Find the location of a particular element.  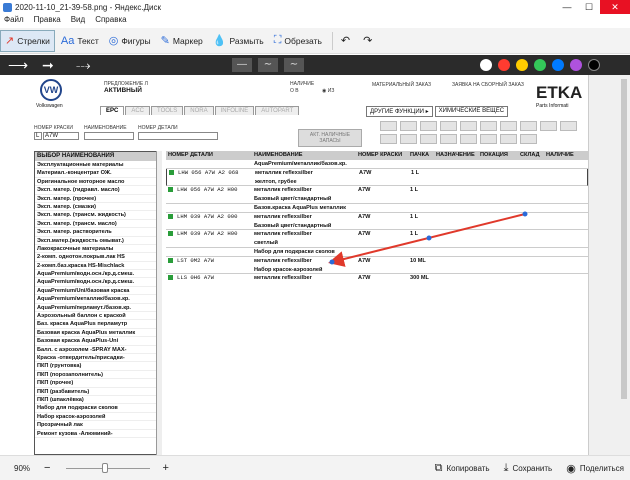

export-icon is located at coordinates (528, 126).